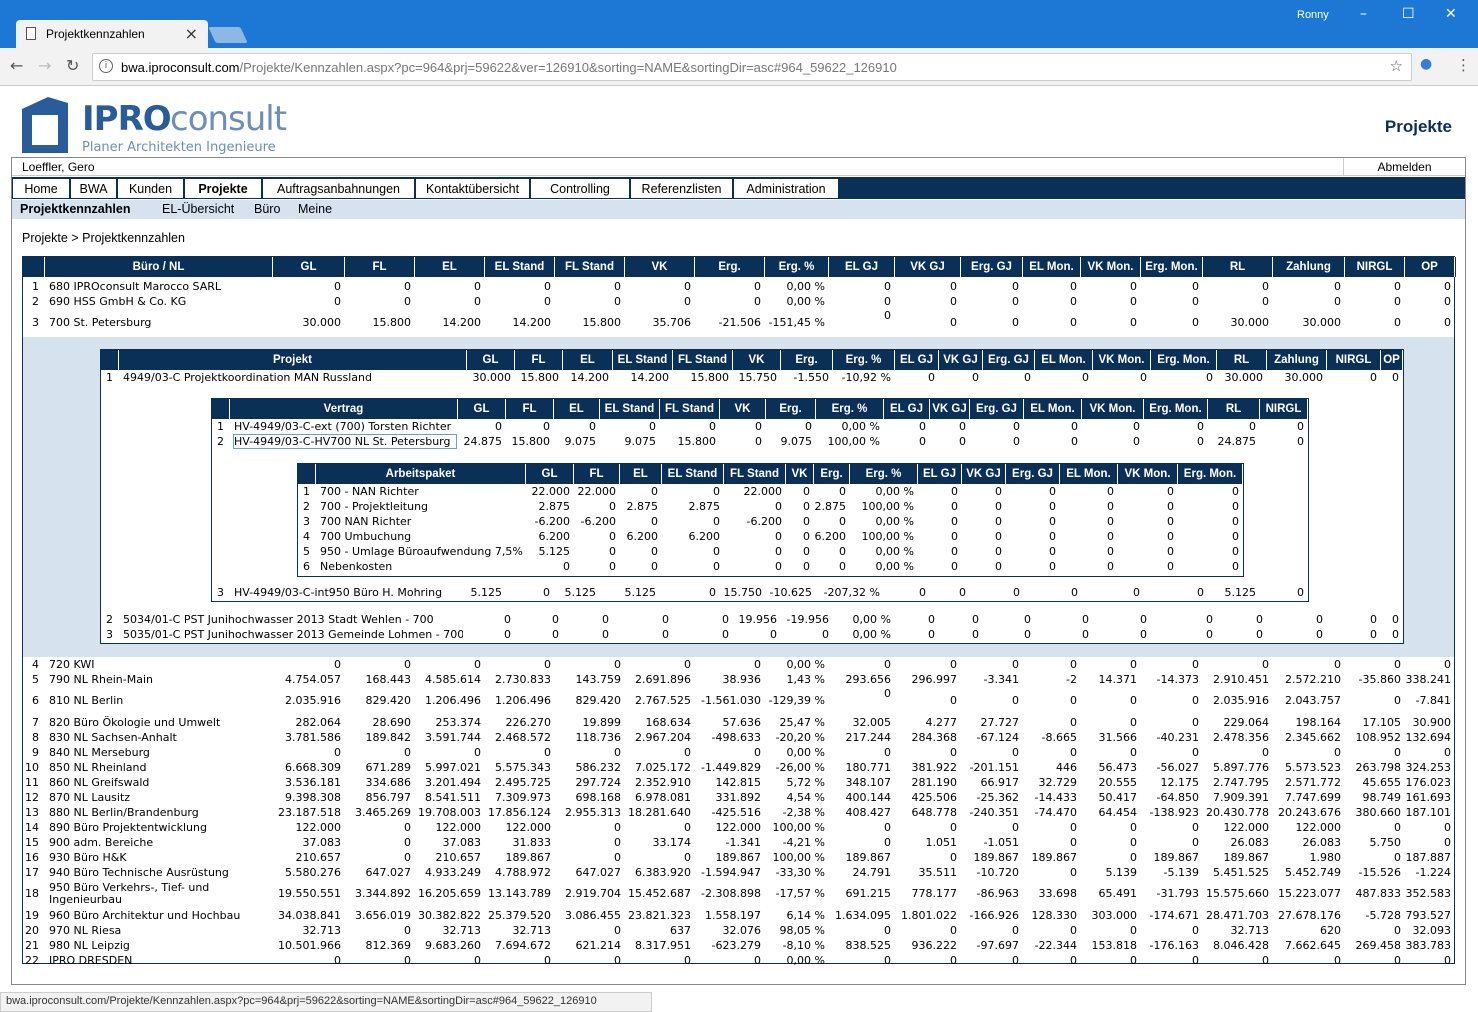 The height and width of the screenshot is (1012, 1478). Describe the element at coordinates (1404, 167) in the screenshot. I see `logout-button: Abmelden` at that location.